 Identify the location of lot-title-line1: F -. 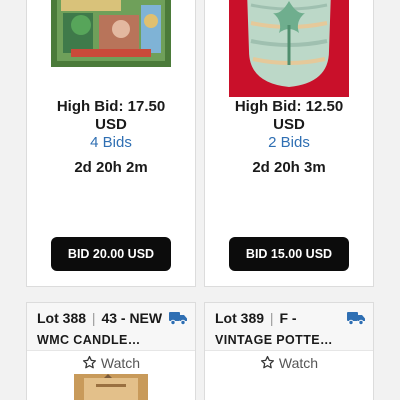
(287, 318).